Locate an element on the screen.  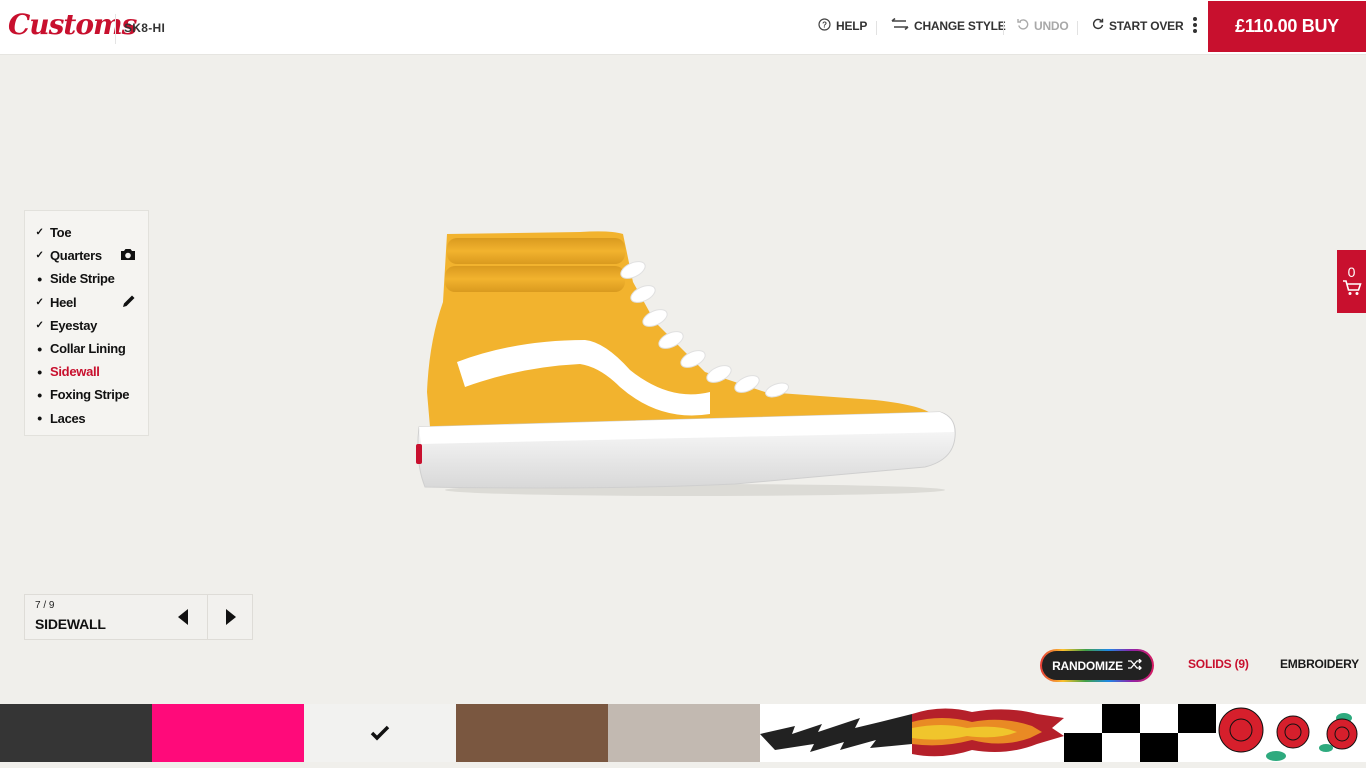
swatch-flames is located at coordinates (988, 733).